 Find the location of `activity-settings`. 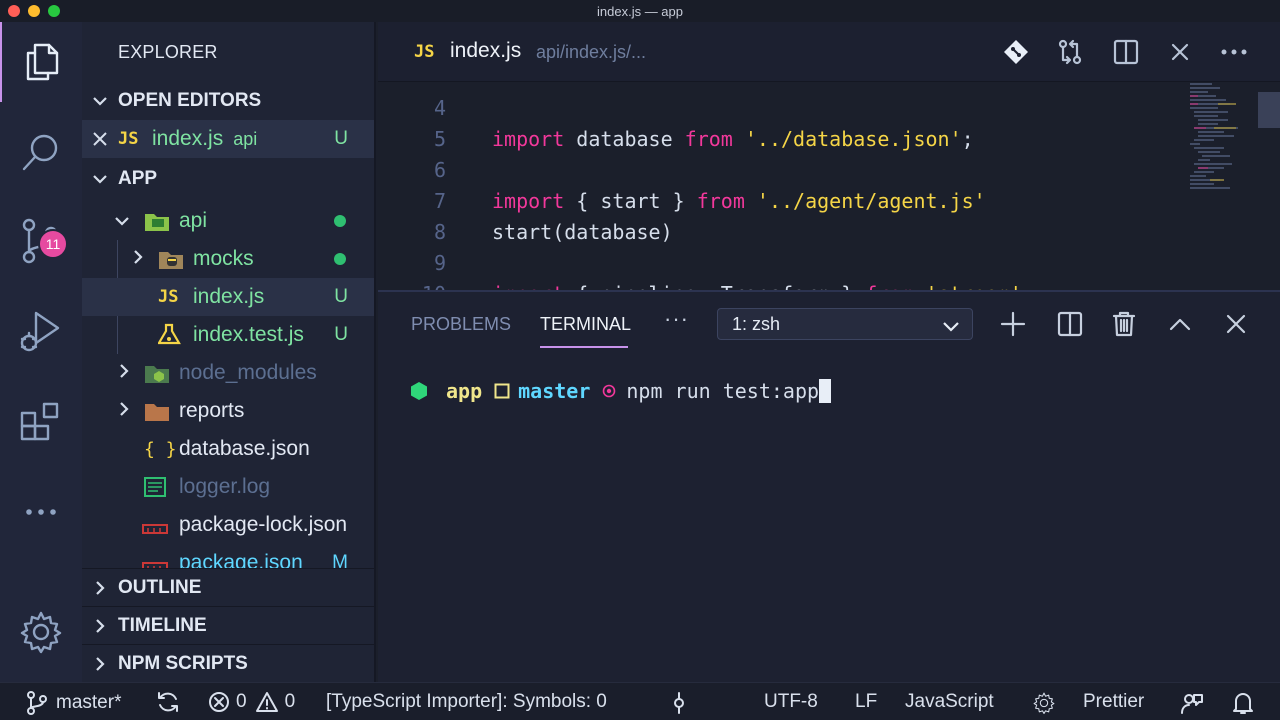

activity-settings is located at coordinates (41, 632).